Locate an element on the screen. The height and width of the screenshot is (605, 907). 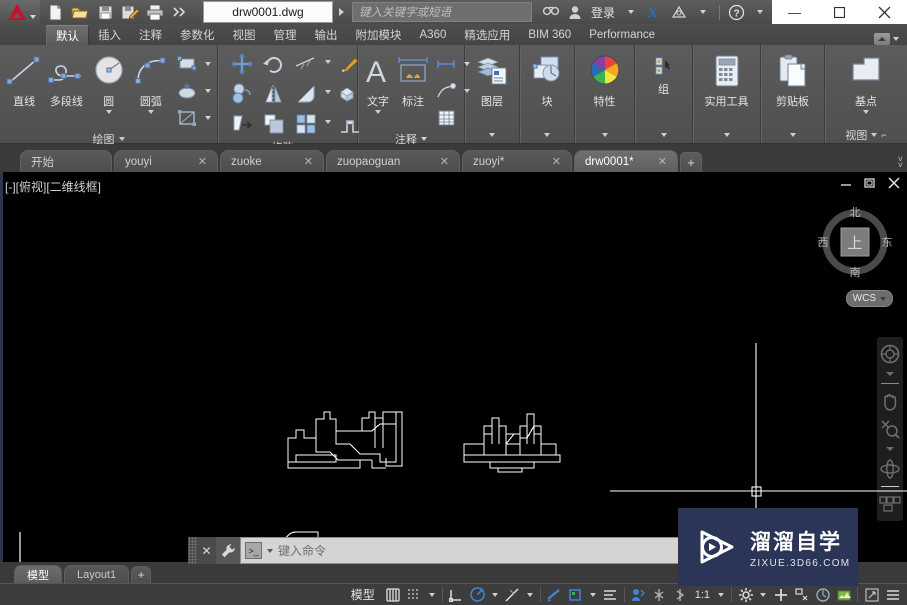
trim-icon is located at coordinates (306, 64).